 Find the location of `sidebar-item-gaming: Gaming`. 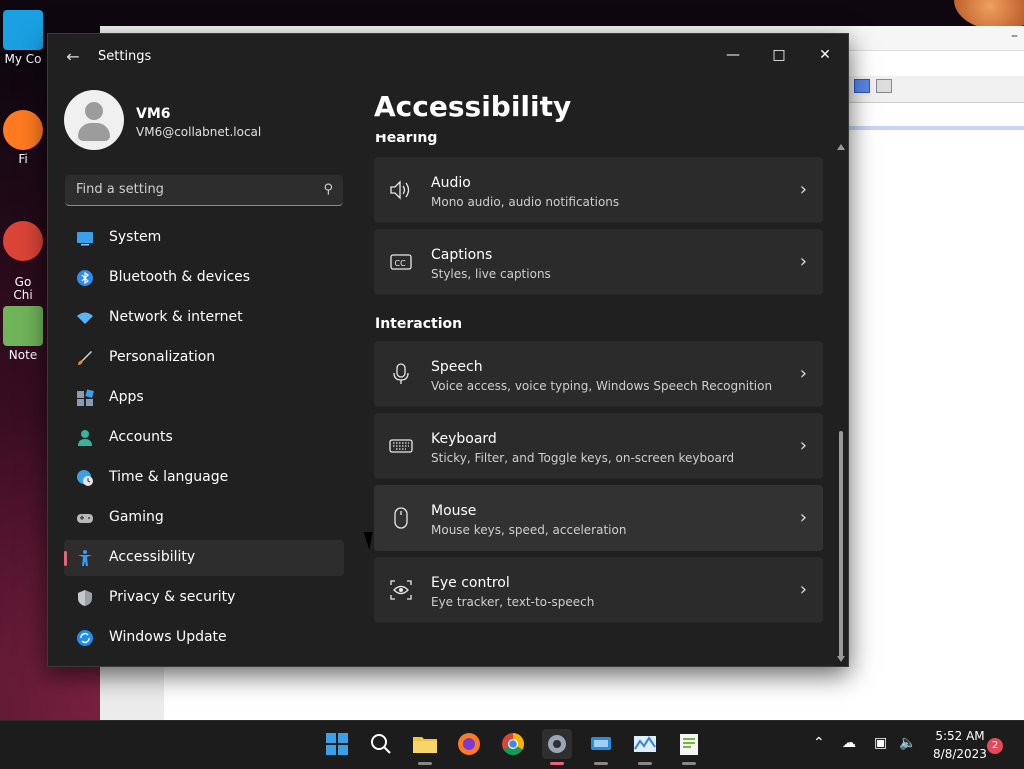

sidebar-item-gaming: Gaming is located at coordinates (204, 518).